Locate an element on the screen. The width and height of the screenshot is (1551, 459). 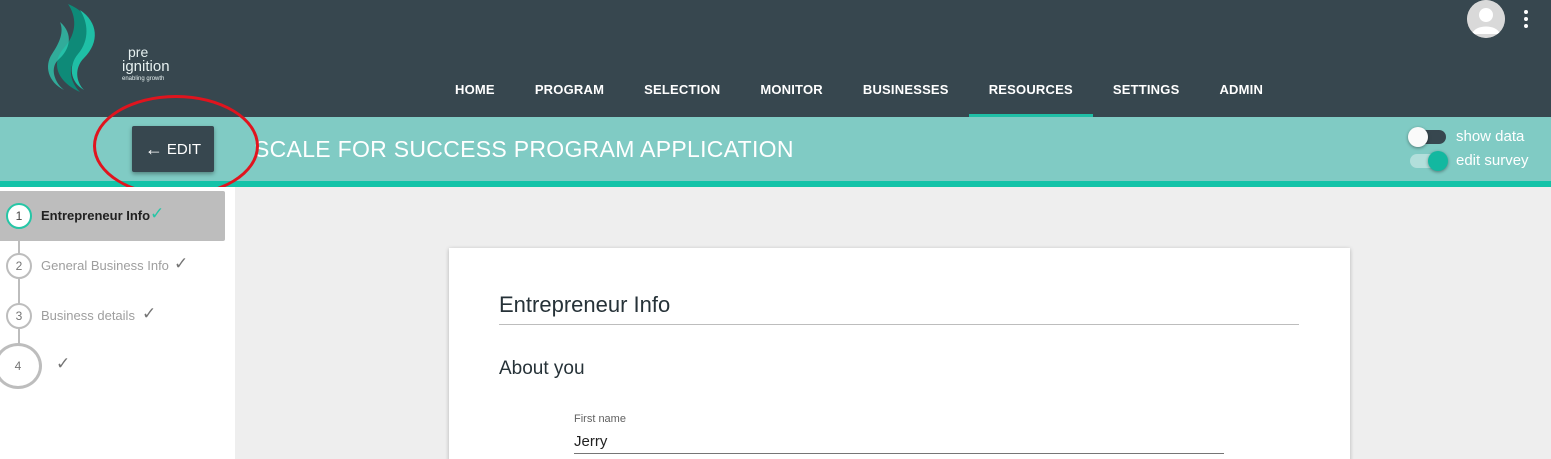
nav-item-businesses: BUSINESSES is located at coordinates (906, 93).